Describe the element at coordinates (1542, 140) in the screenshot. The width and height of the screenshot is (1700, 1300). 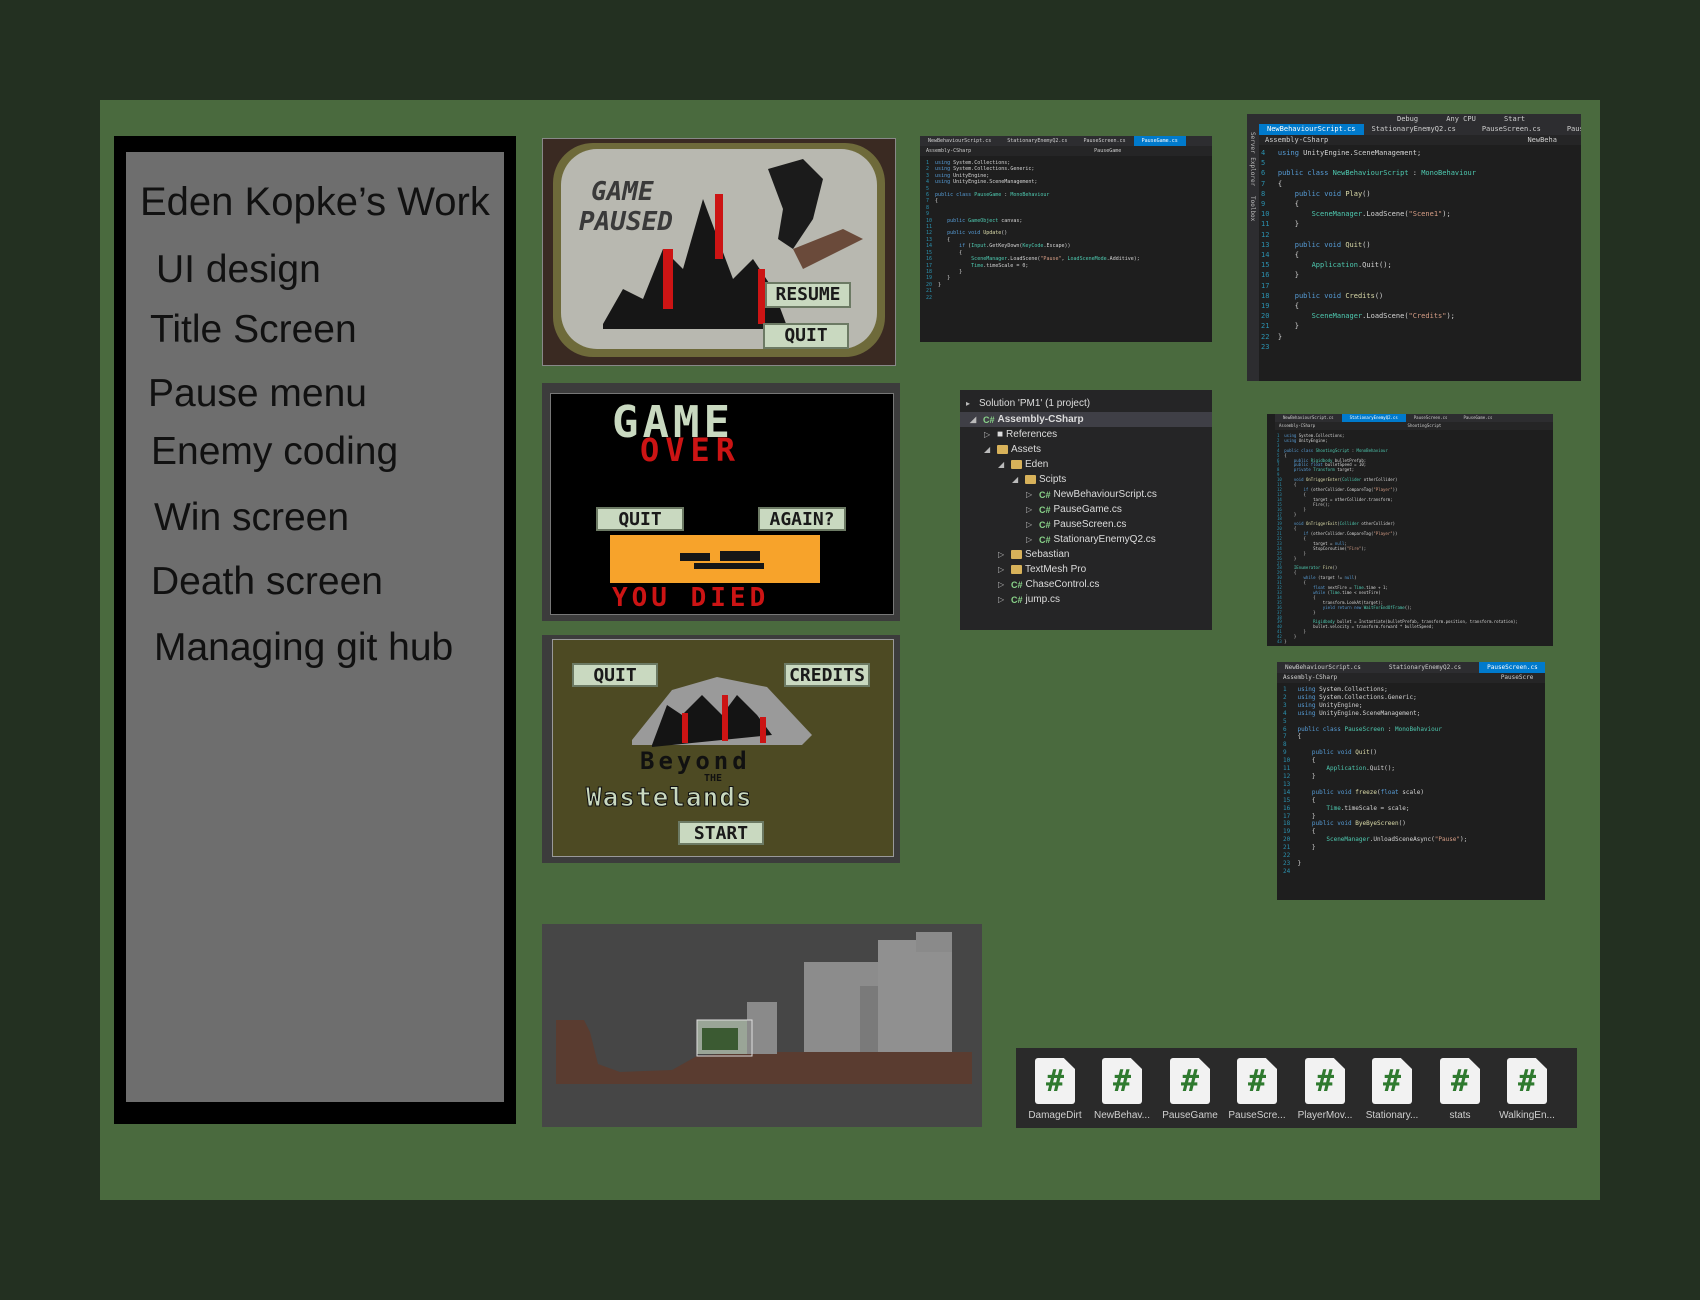
I see `member-dropdown: NewBeha` at that location.